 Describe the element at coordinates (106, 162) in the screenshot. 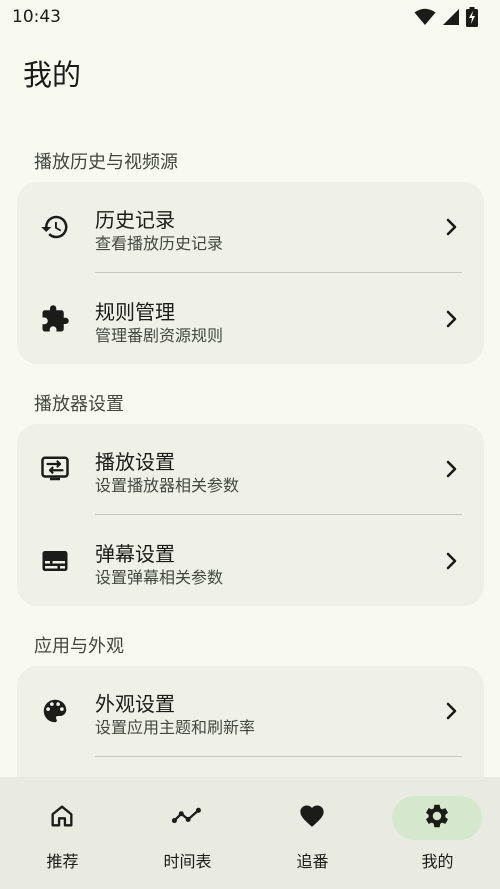

I see `section-header-history: 播放历史与视频源` at that location.